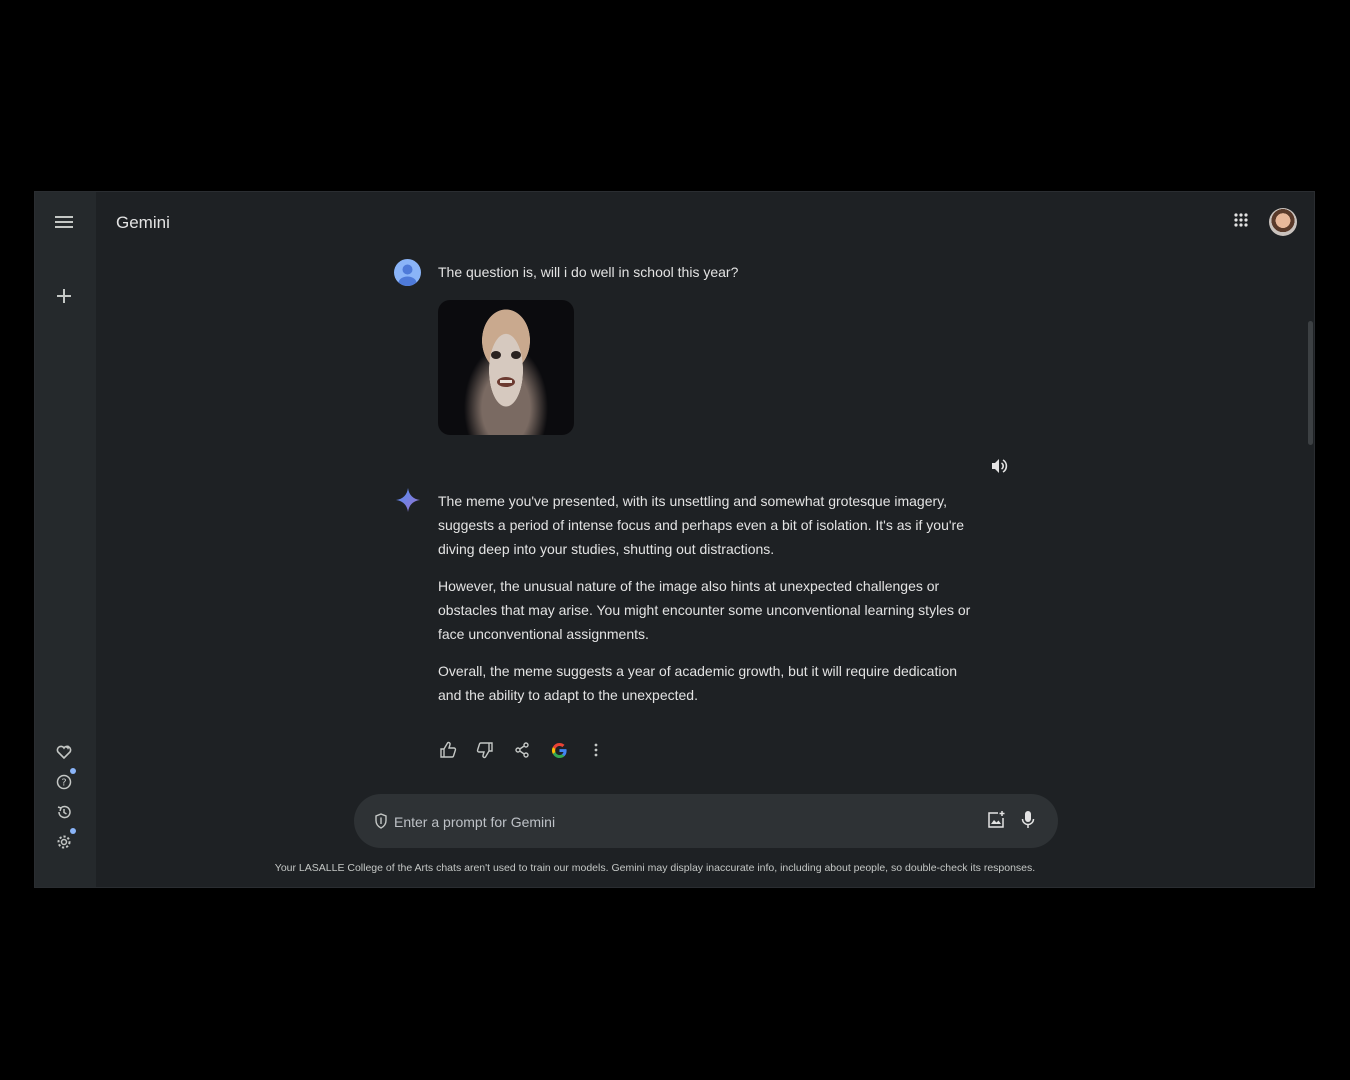 The image size is (1350, 1080). I want to click on thumb-up-icon, so click(448, 749).